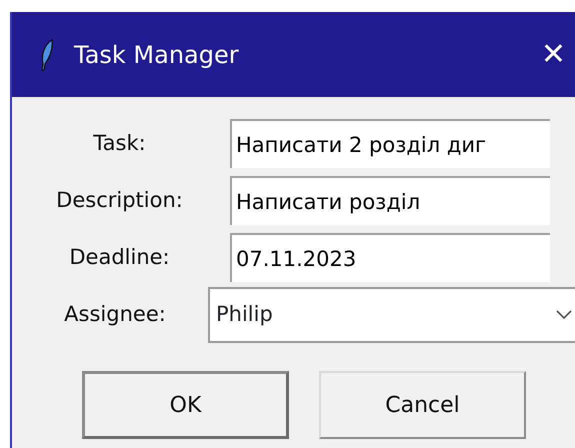 This screenshot has height=448, width=575. What do you see at coordinates (390, 257) in the screenshot?
I see `text-field: 07.11.2023` at bounding box center [390, 257].